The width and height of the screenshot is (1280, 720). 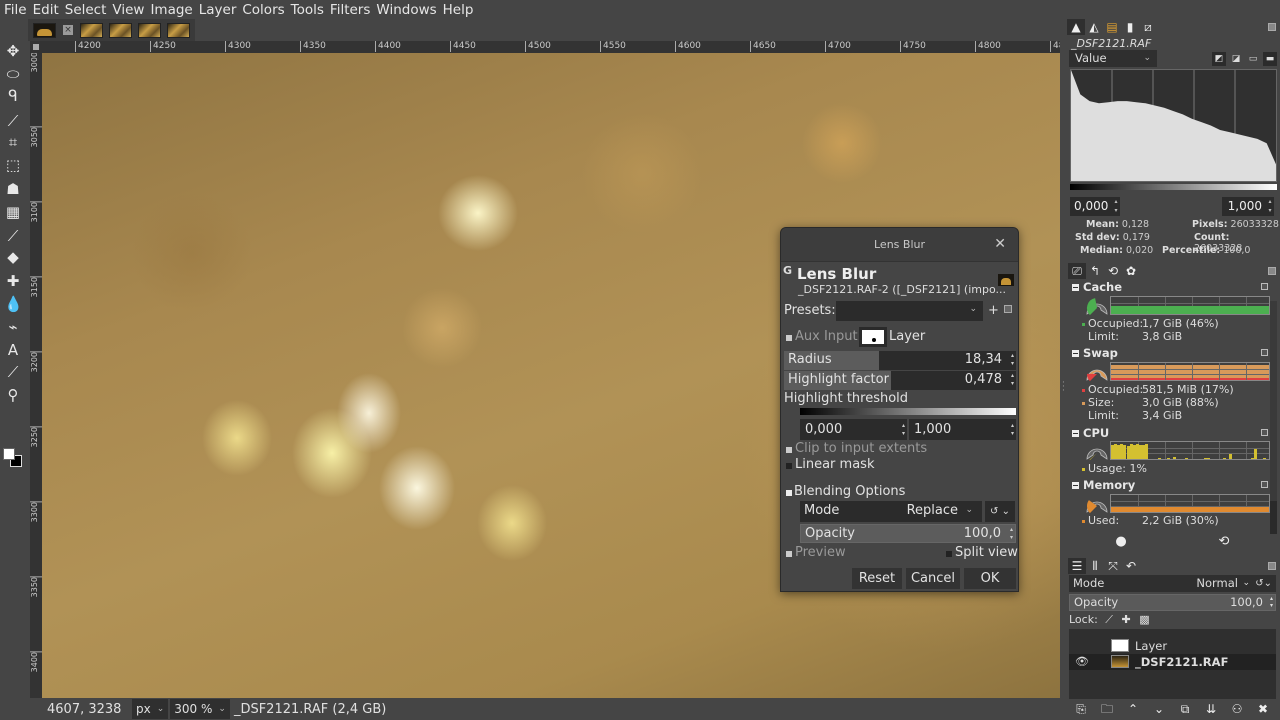 I want to click on fg-bg-color-swatches, so click(x=13, y=458).